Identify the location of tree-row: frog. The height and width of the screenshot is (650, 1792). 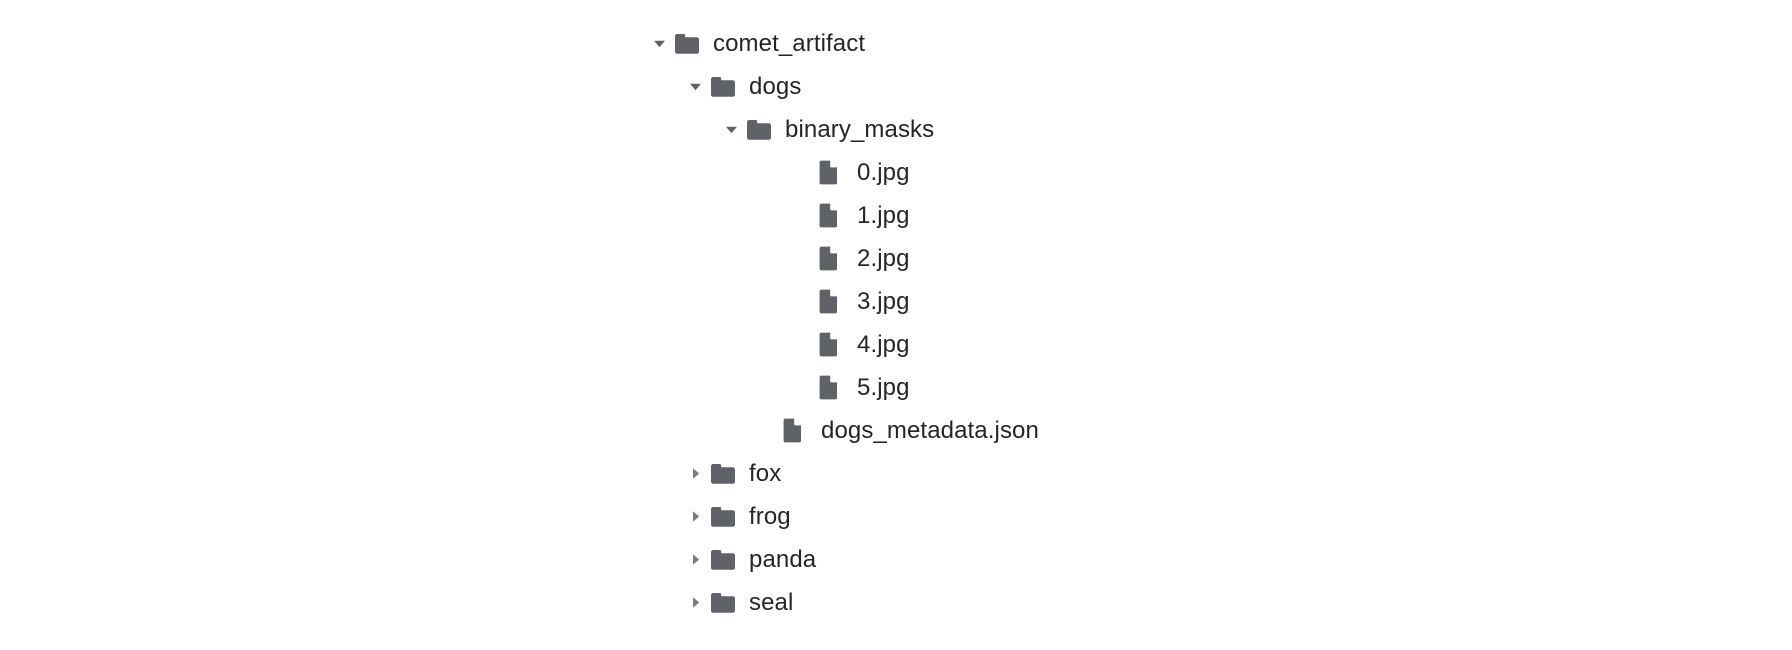
(1218, 516).